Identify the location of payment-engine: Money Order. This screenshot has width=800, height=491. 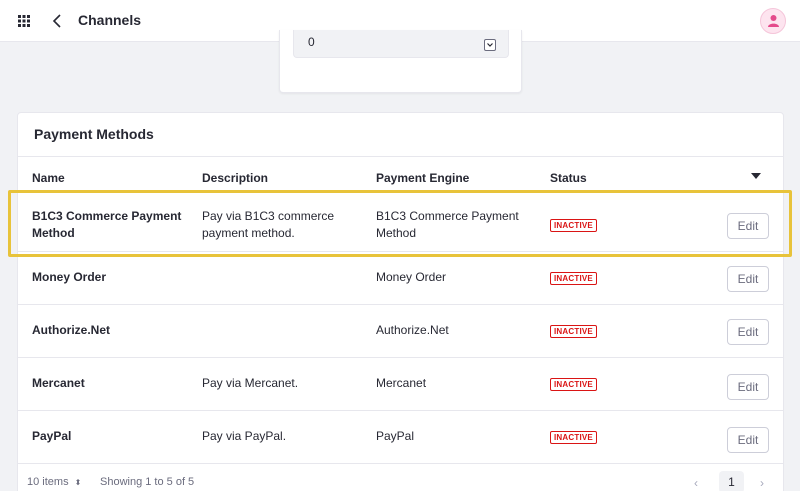
(411, 277).